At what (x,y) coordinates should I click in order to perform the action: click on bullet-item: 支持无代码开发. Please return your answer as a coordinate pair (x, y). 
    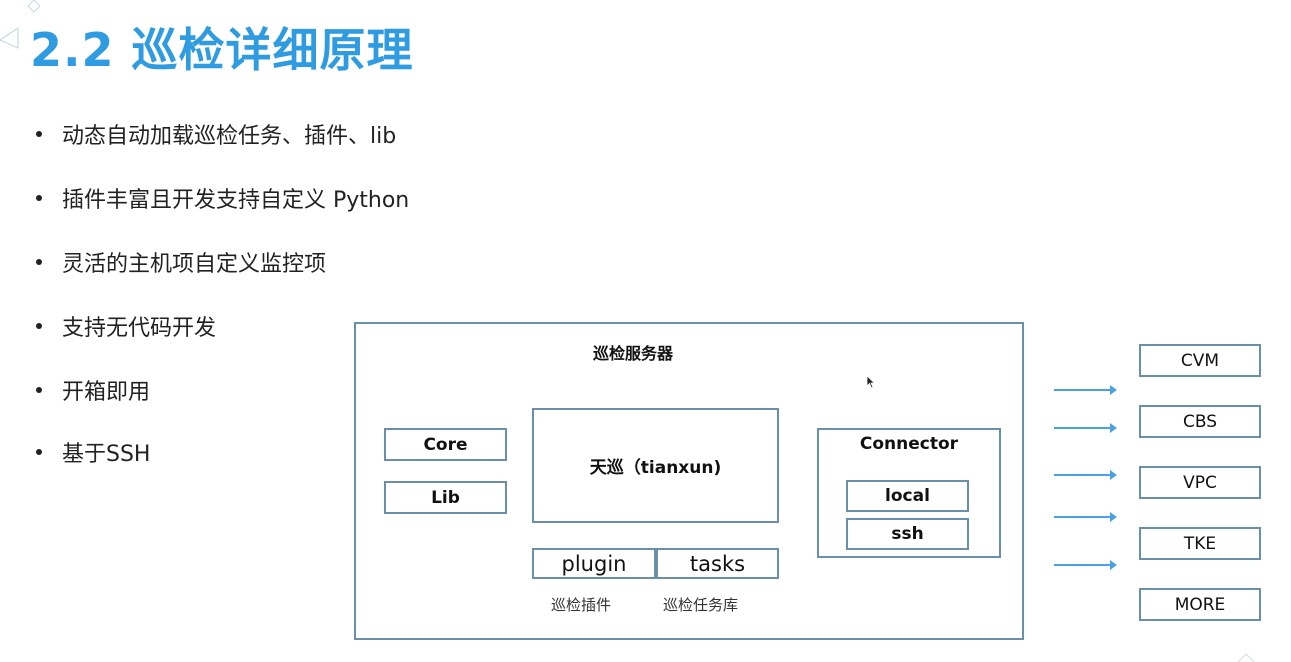
    Looking at the image, I should click on (126, 326).